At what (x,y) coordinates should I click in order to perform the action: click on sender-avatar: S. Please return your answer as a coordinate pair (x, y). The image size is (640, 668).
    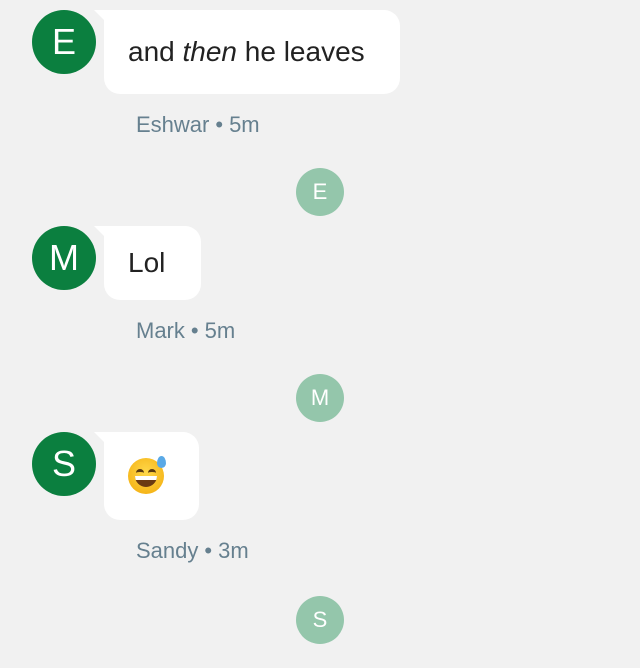
    Looking at the image, I should click on (64, 464).